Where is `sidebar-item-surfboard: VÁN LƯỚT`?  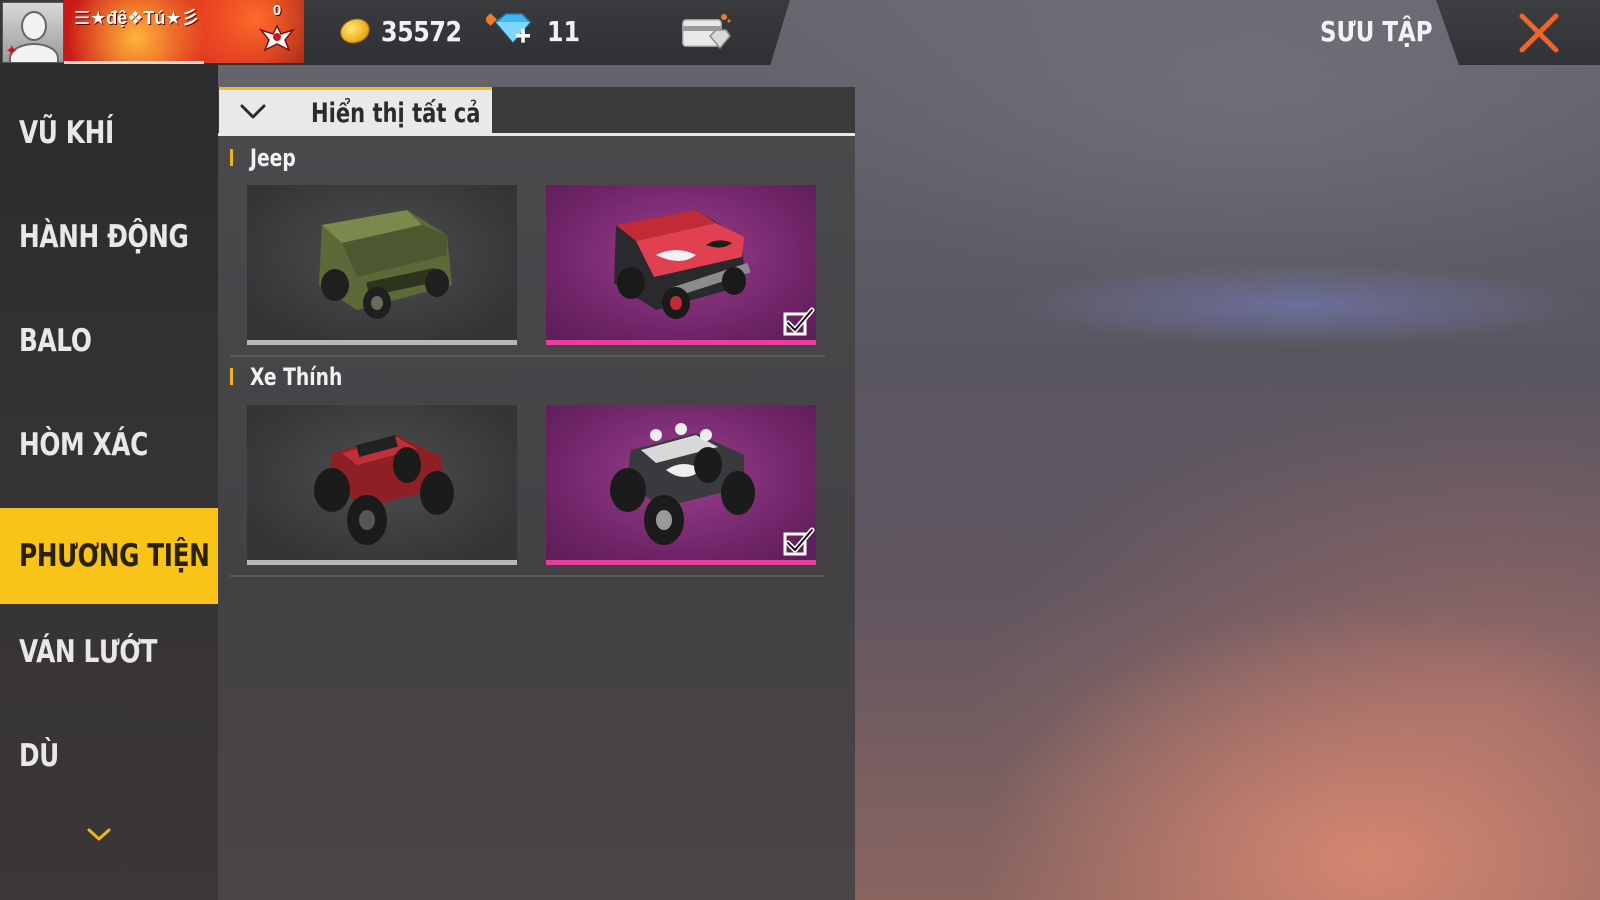
sidebar-item-surfboard: VÁN LƯỚT is located at coordinates (109, 652).